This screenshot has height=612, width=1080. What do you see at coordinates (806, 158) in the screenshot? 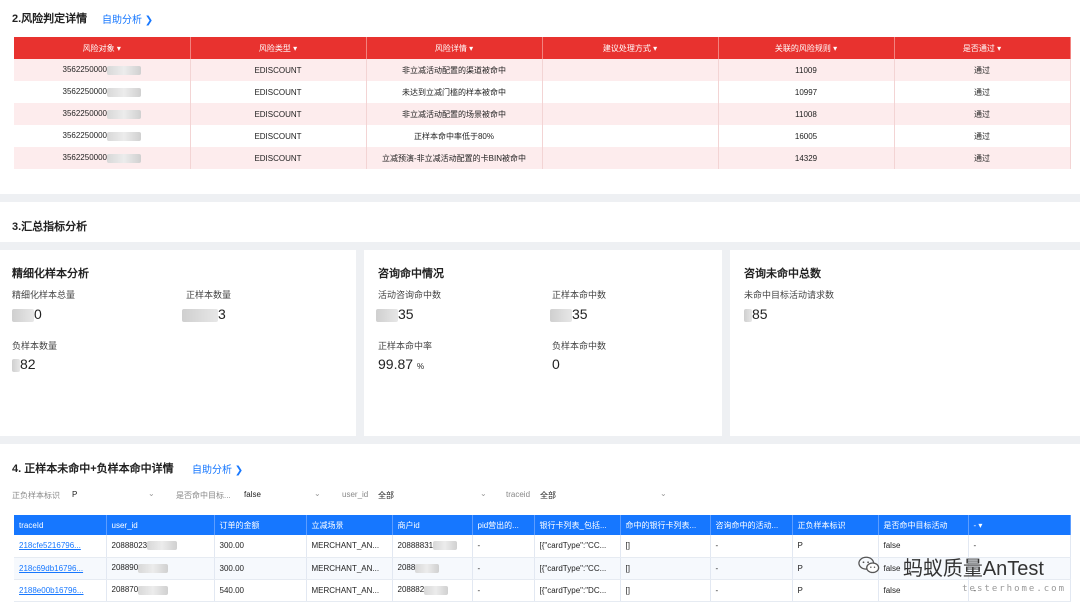
I see `rule-id: 14329` at bounding box center [806, 158].